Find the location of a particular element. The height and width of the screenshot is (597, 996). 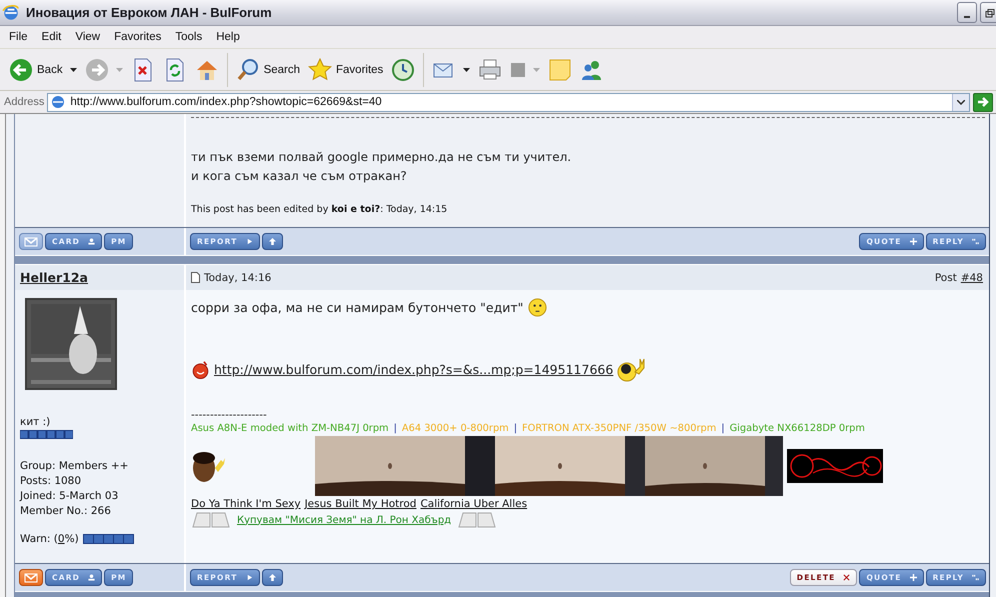

menu-item: View is located at coordinates (88, 37).